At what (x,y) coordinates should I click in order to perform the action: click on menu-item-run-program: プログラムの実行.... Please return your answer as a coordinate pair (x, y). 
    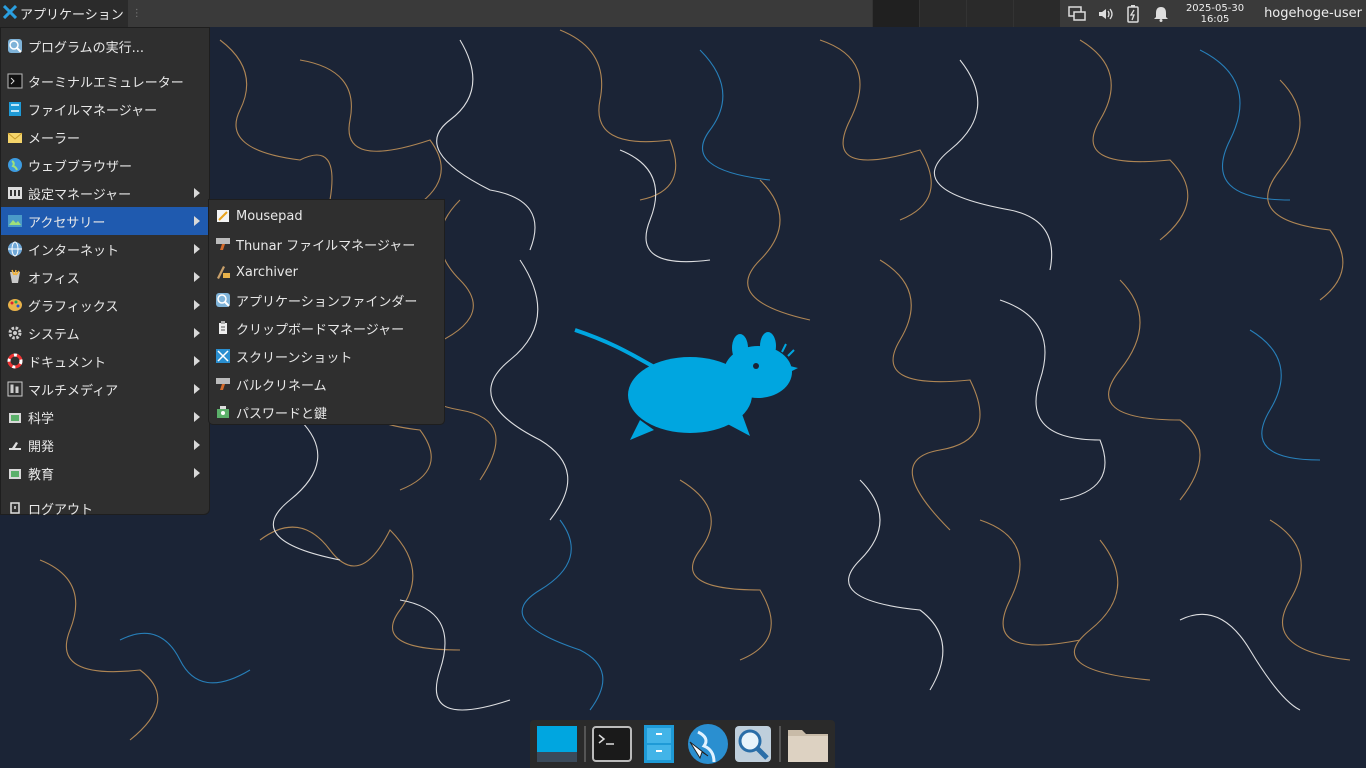
    Looking at the image, I should click on (105, 46).